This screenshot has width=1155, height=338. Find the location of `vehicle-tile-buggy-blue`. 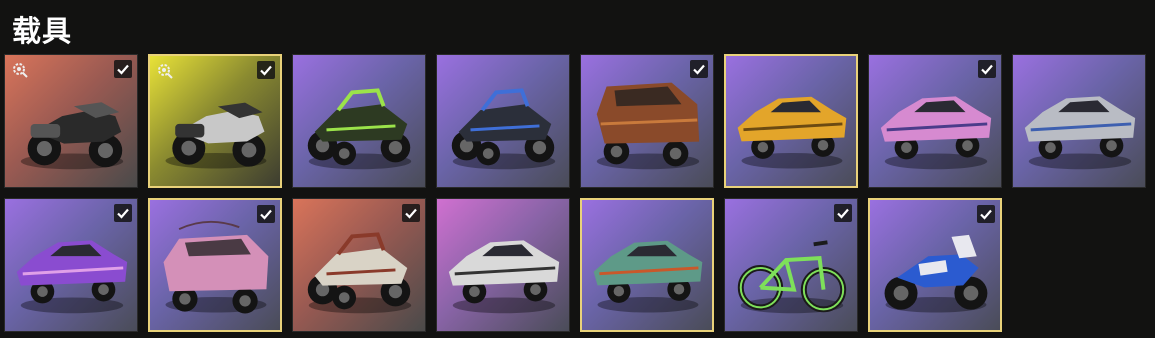

vehicle-tile-buggy-blue is located at coordinates (503, 121).